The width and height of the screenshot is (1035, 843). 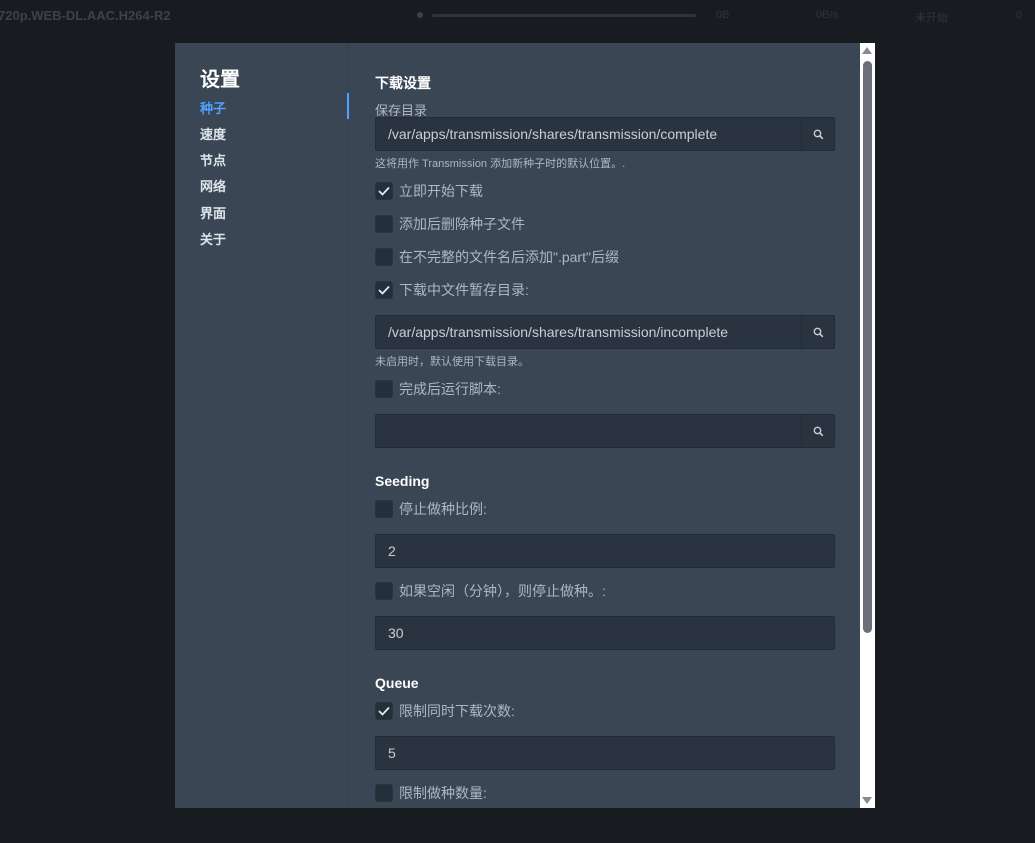 What do you see at coordinates (457, 711) in the screenshot?
I see `download-queue-label: 限制同时下载次数:` at bounding box center [457, 711].